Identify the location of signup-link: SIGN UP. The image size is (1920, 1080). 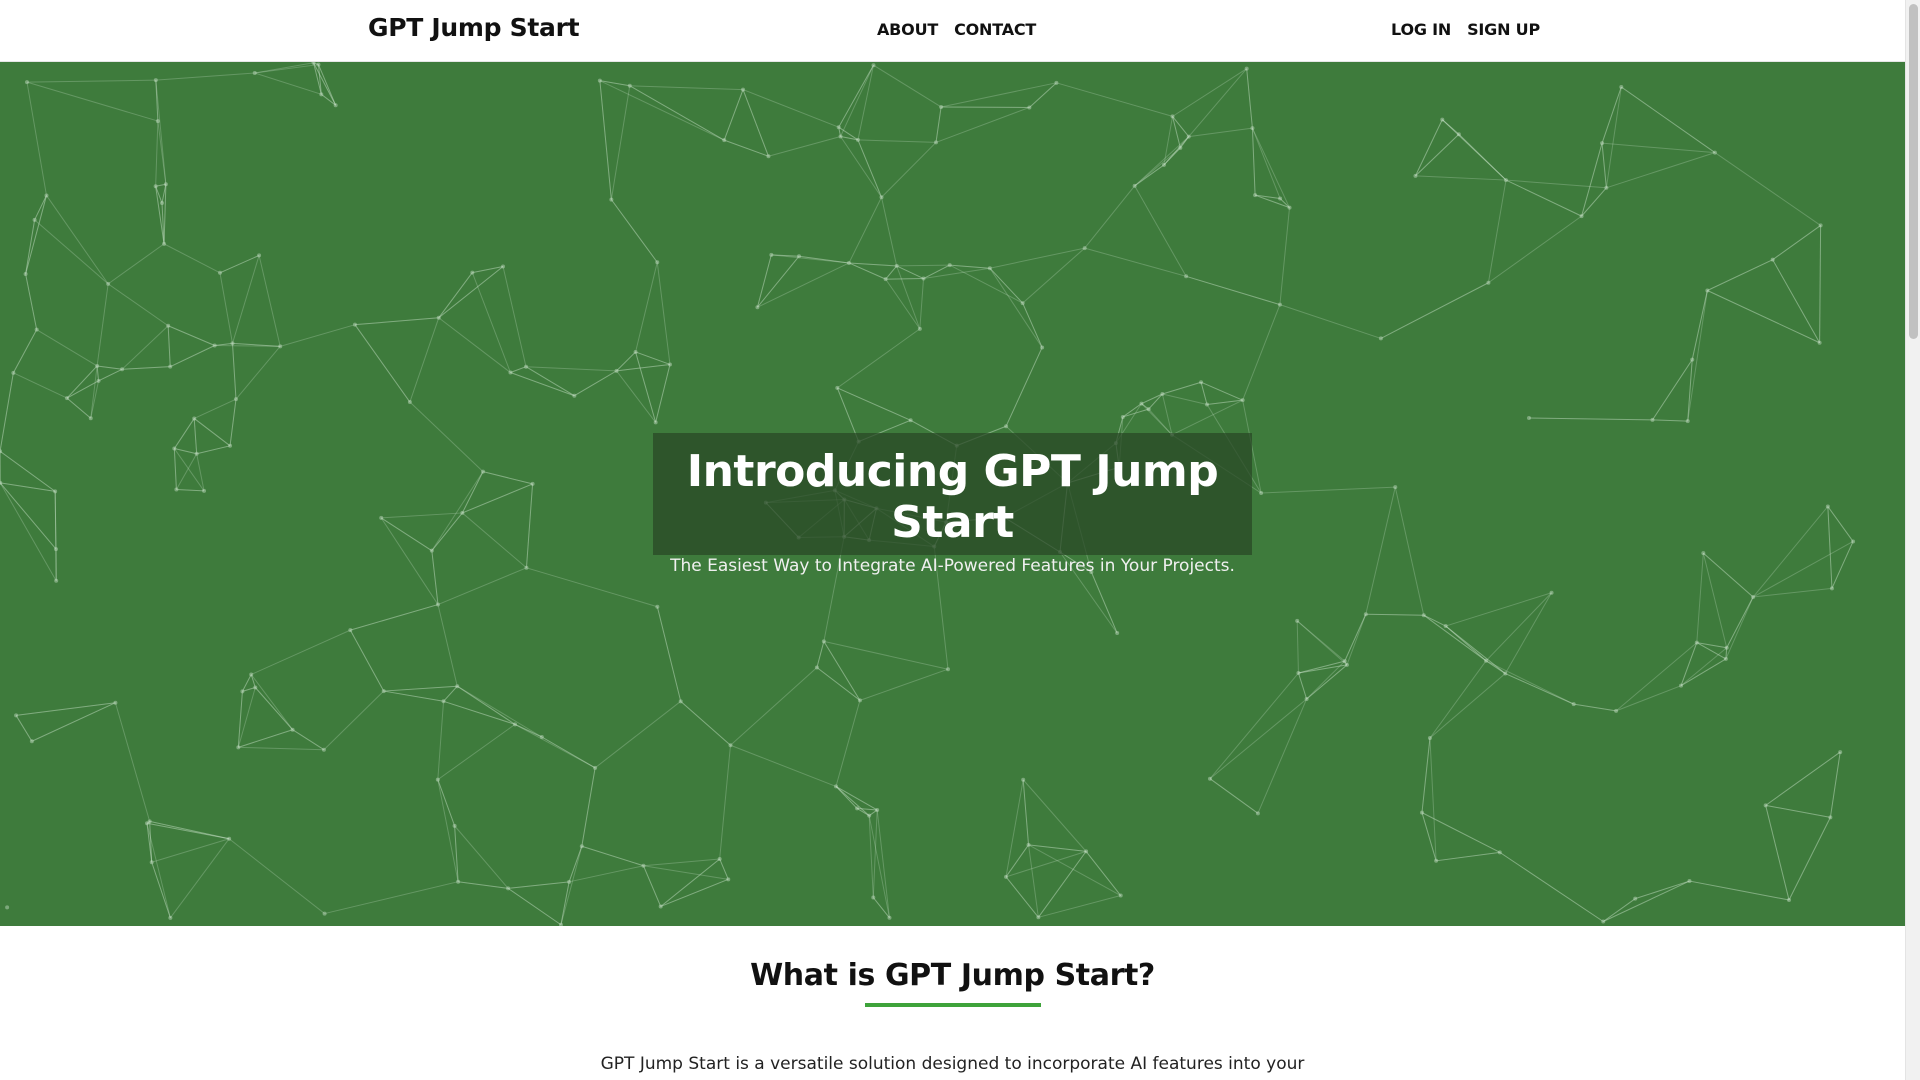
(1503, 29).